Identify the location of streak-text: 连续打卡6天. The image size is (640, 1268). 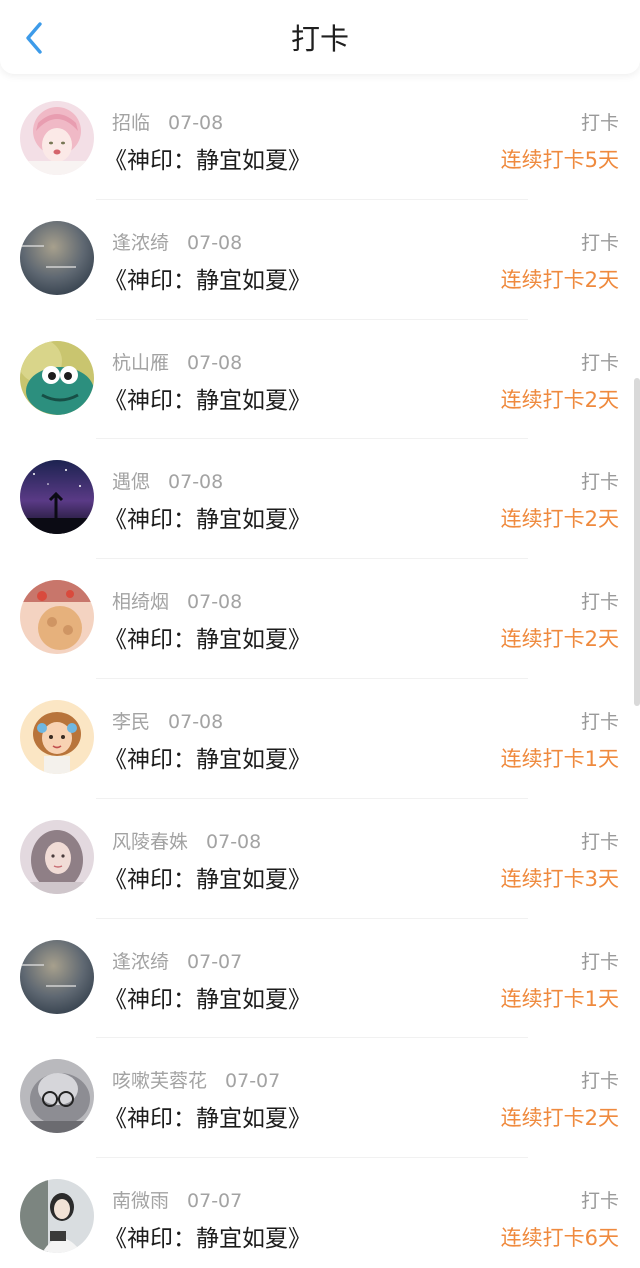
(559, 1238).